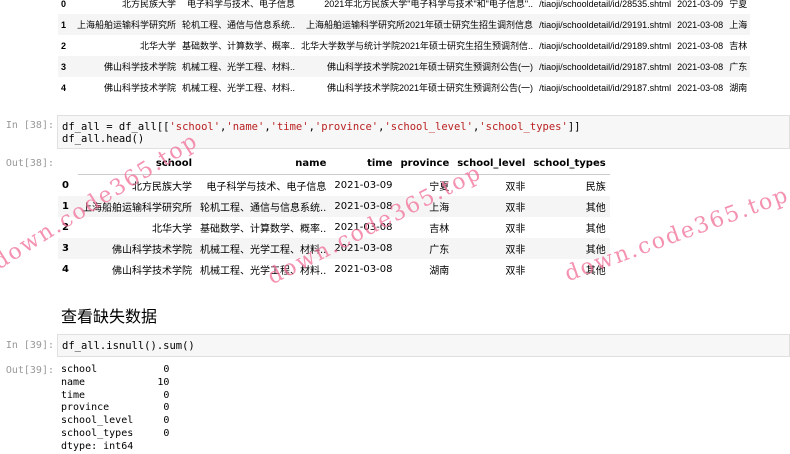  What do you see at coordinates (417, 24) in the screenshot?
I see `cell-title: 上海船舶运输科学研究所2021年硕士研究生招生调剂信息` at bounding box center [417, 24].